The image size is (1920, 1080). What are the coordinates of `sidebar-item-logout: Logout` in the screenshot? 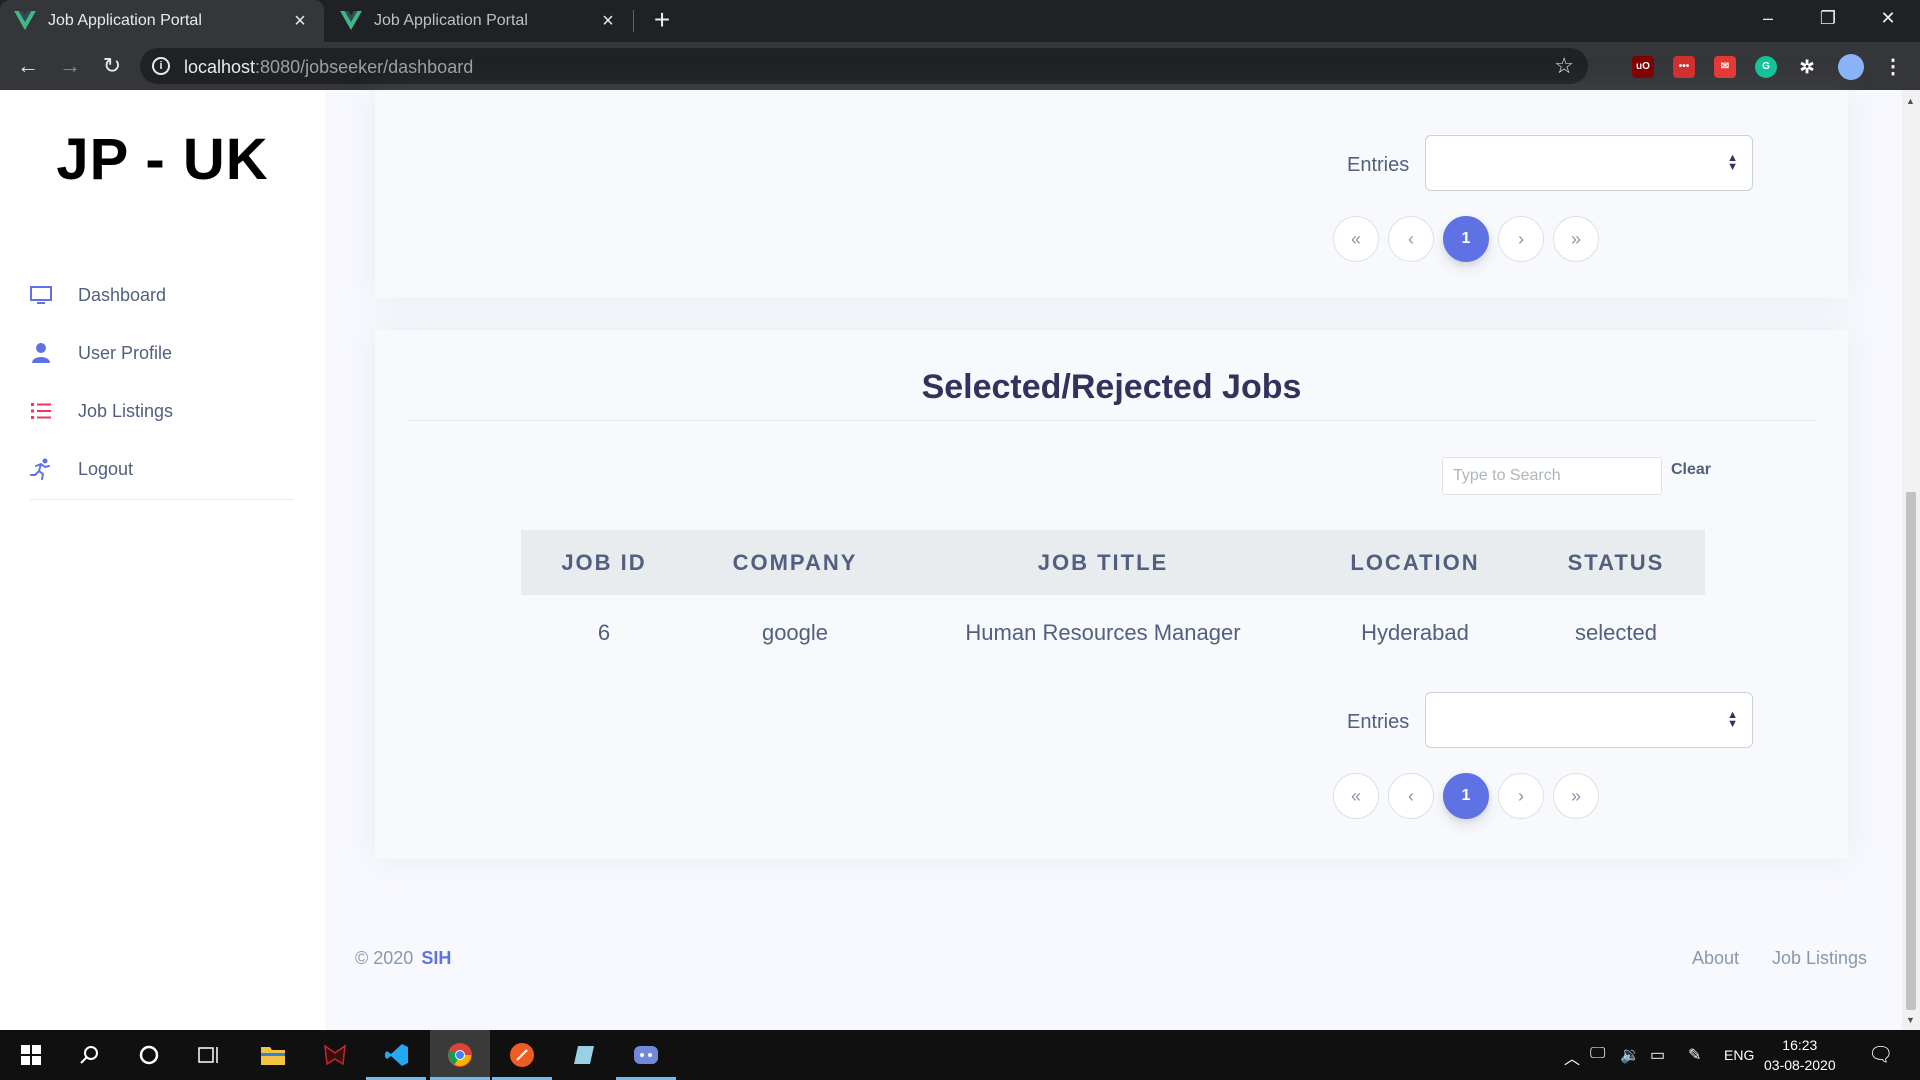 It's located at (81, 469).